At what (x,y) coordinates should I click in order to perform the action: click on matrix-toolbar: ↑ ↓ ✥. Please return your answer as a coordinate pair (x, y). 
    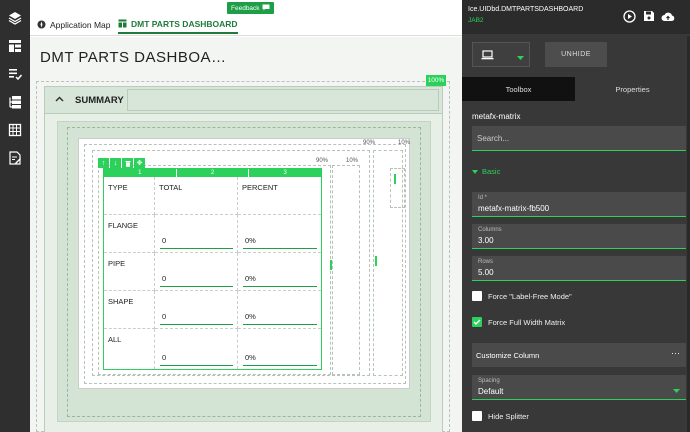
    Looking at the image, I should click on (121, 163).